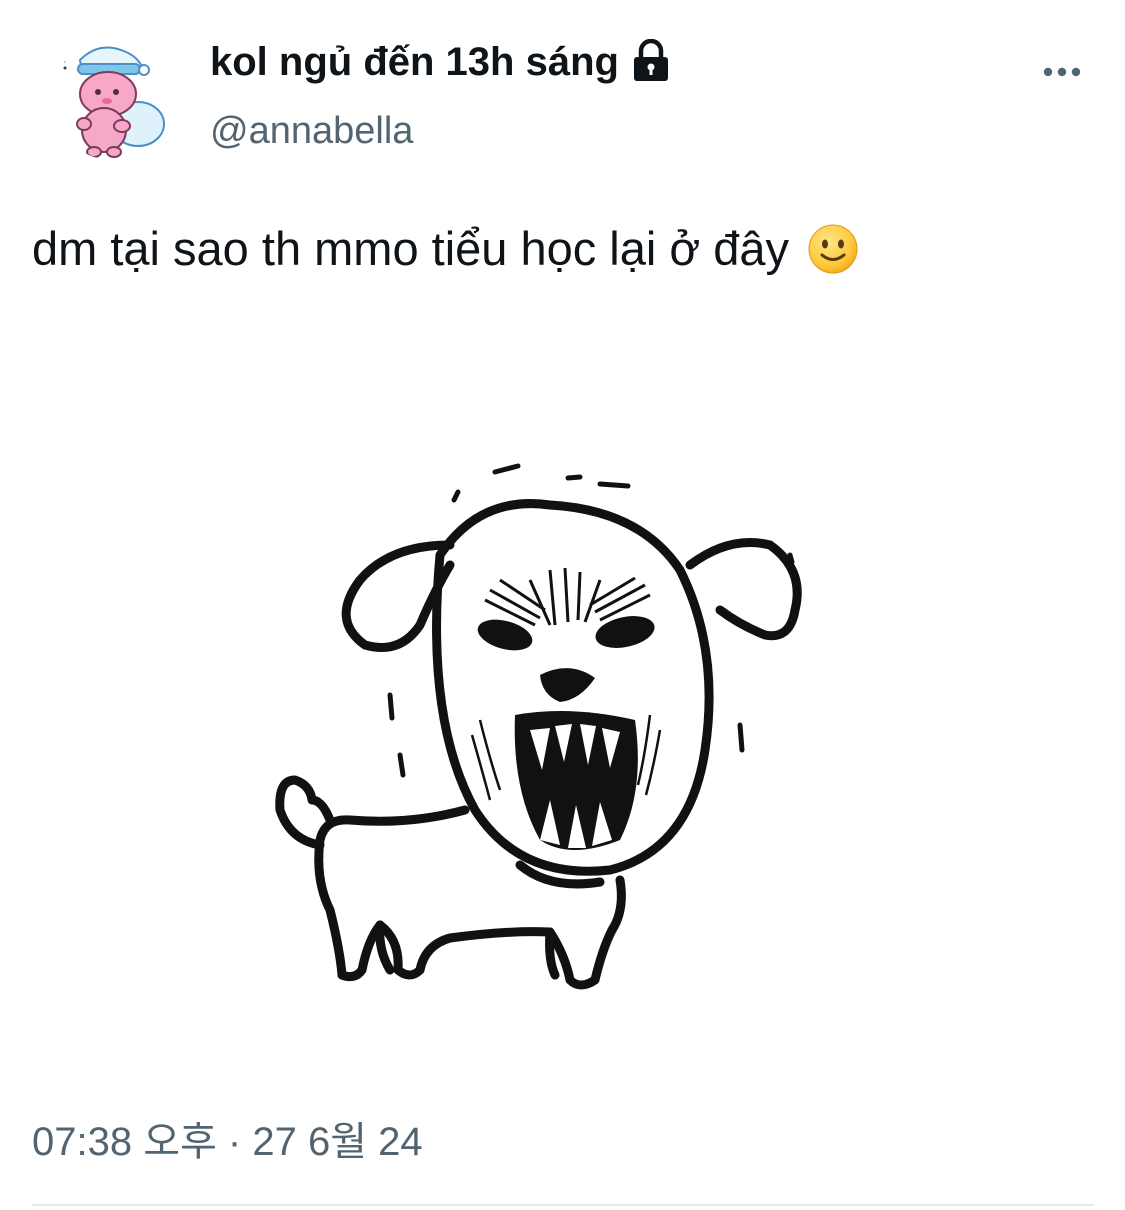  What do you see at coordinates (833, 249) in the screenshot?
I see `slightly-smiling-face-emoji` at bounding box center [833, 249].